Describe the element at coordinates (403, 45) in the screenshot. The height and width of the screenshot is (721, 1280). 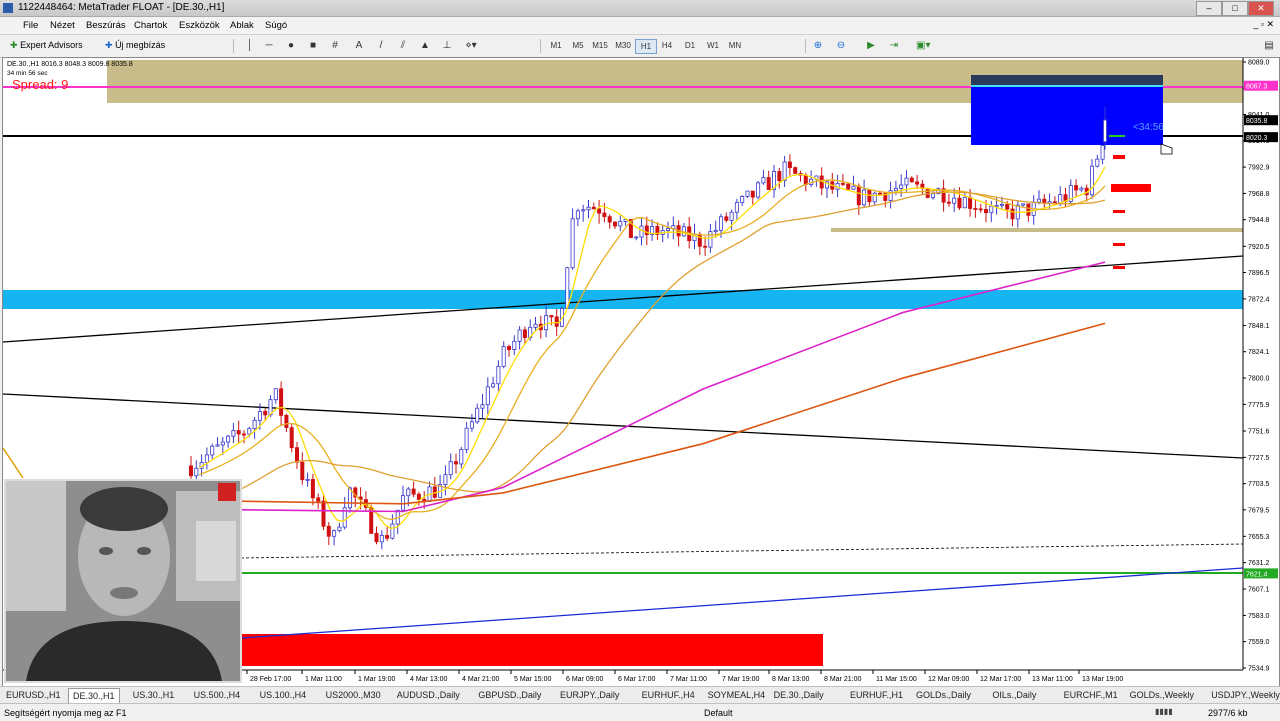
I see `channel-icon: ⫽` at that location.